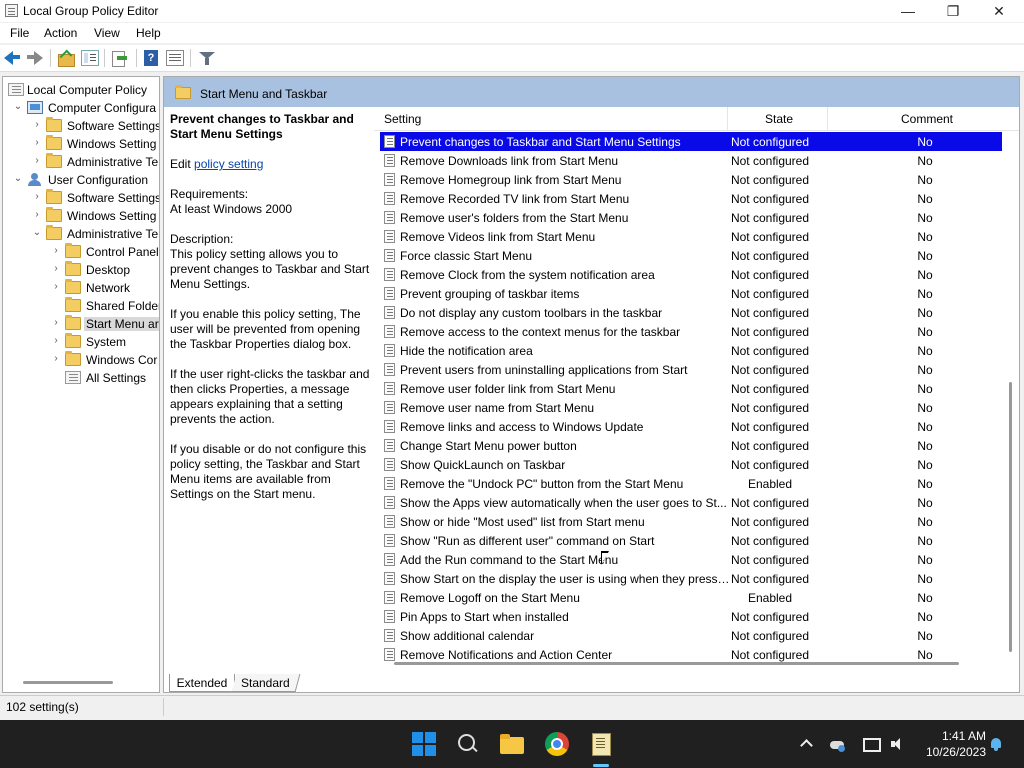  What do you see at coordinates (81, 342) in the screenshot?
I see `tree-item: › System` at bounding box center [81, 342].